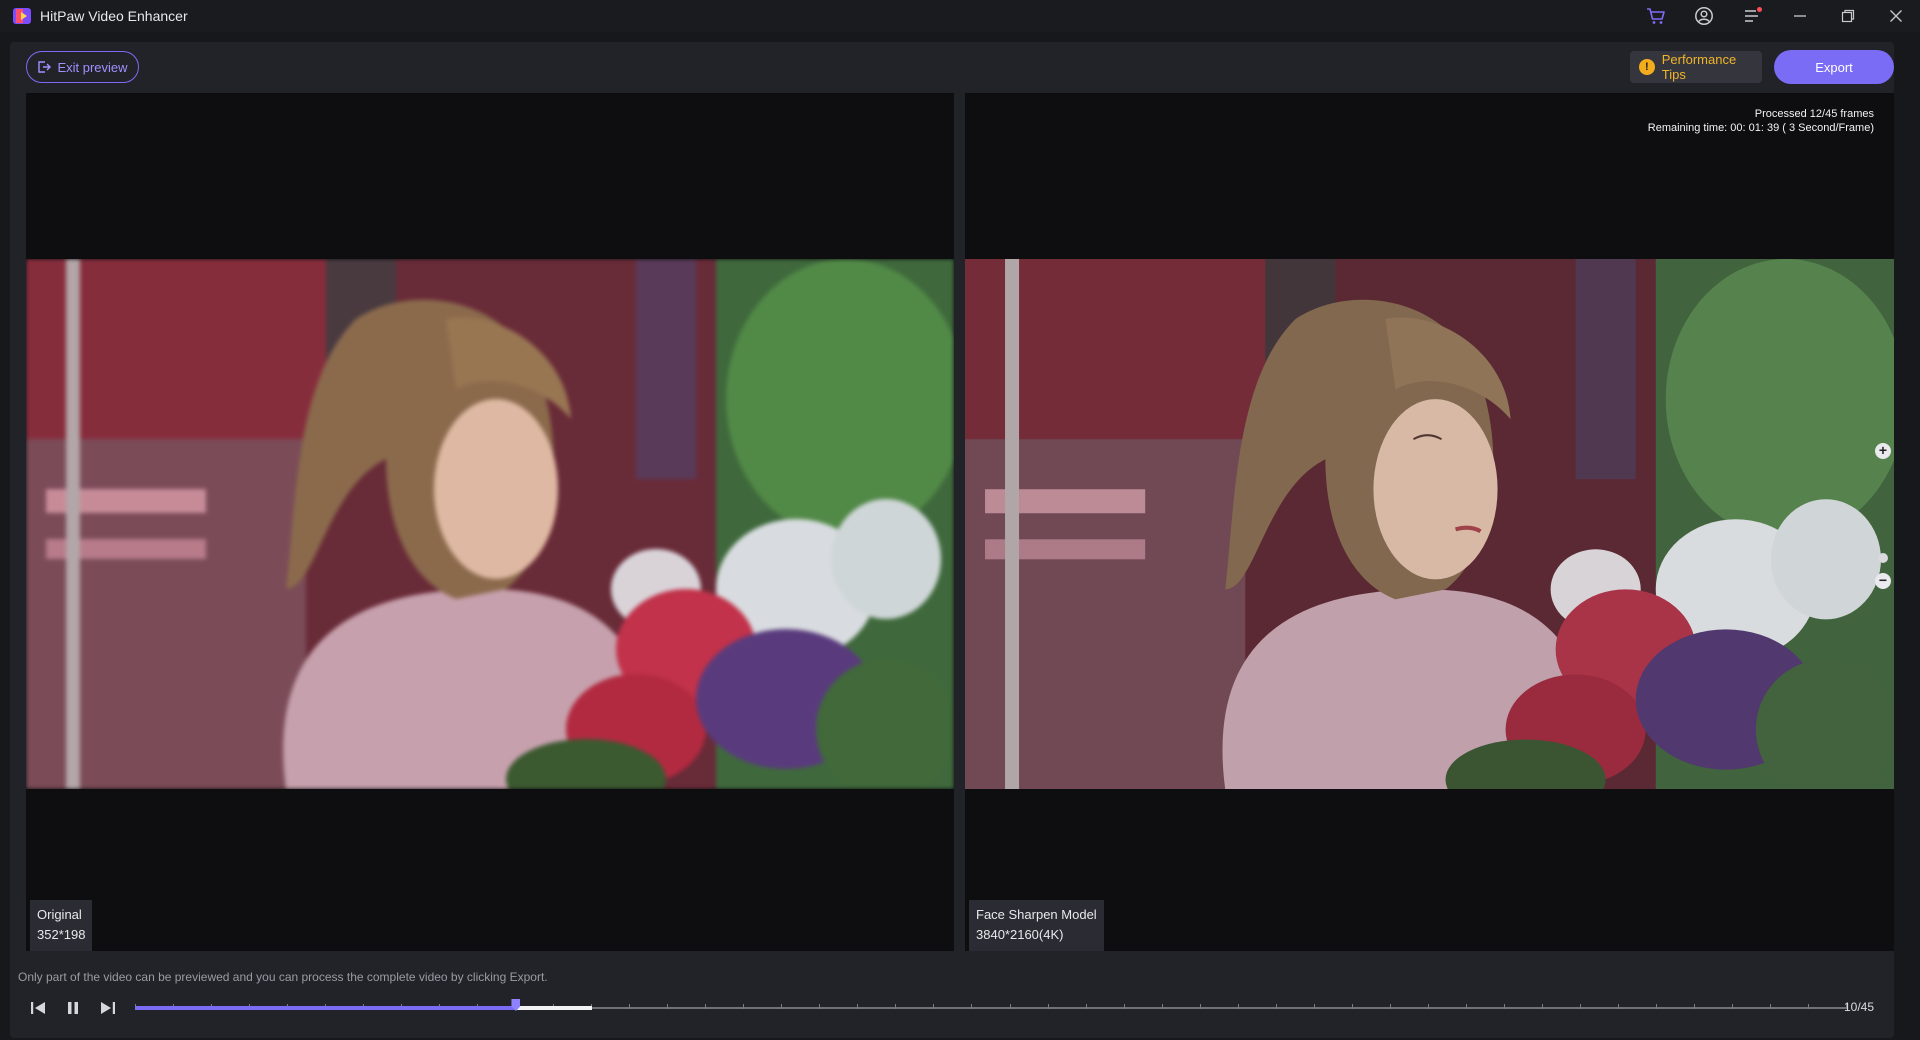 This screenshot has height=1040, width=1920. What do you see at coordinates (325, 1008) in the screenshot?
I see `played-segment` at bounding box center [325, 1008].